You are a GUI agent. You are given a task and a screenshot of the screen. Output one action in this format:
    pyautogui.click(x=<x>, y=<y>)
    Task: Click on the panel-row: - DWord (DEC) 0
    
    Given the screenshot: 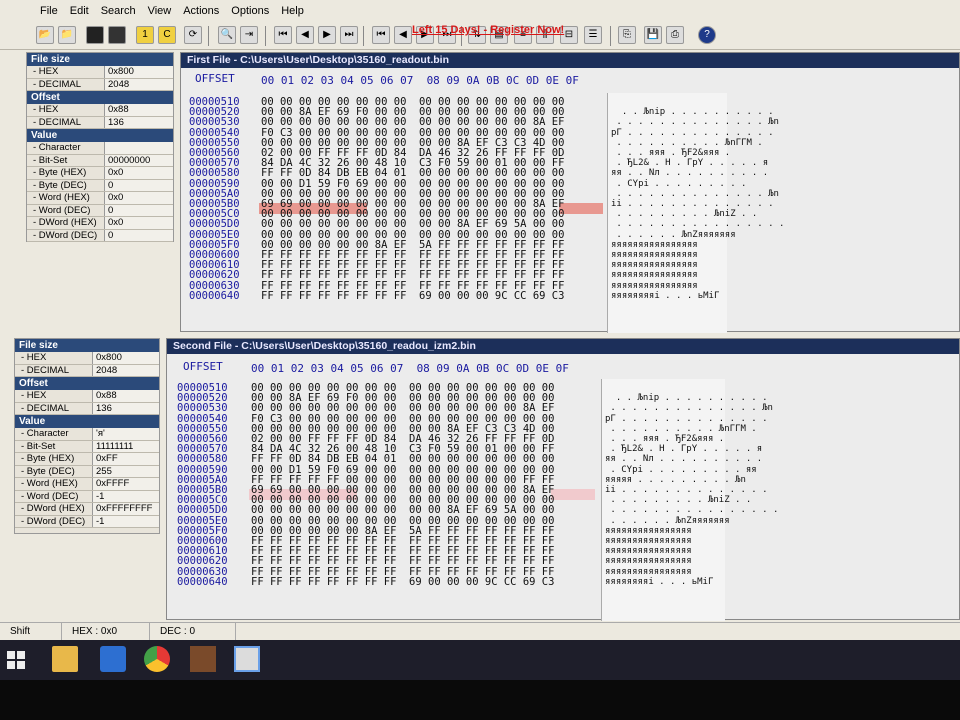 What is the action you would take?
    pyautogui.click(x=100, y=235)
    